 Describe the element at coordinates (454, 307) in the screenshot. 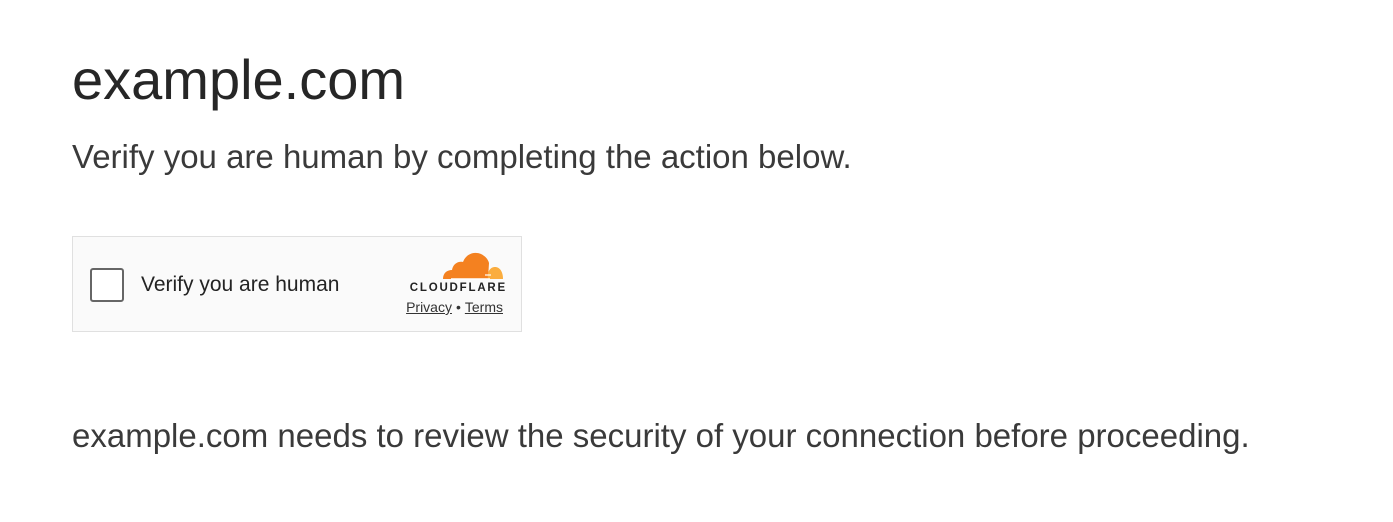

I see `brand-links: Privacy • Terms` at that location.